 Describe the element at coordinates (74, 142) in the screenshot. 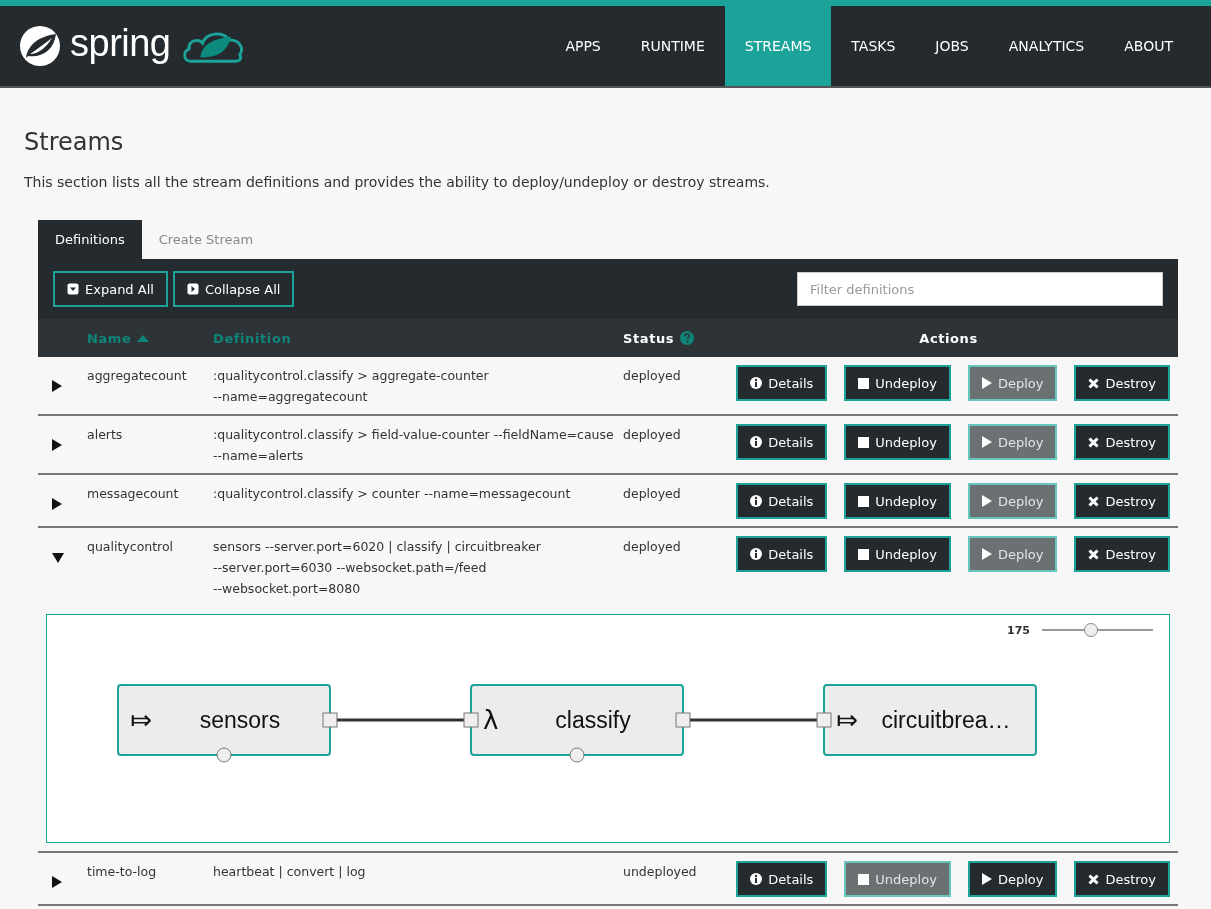

I see `page-title: Streams` at that location.